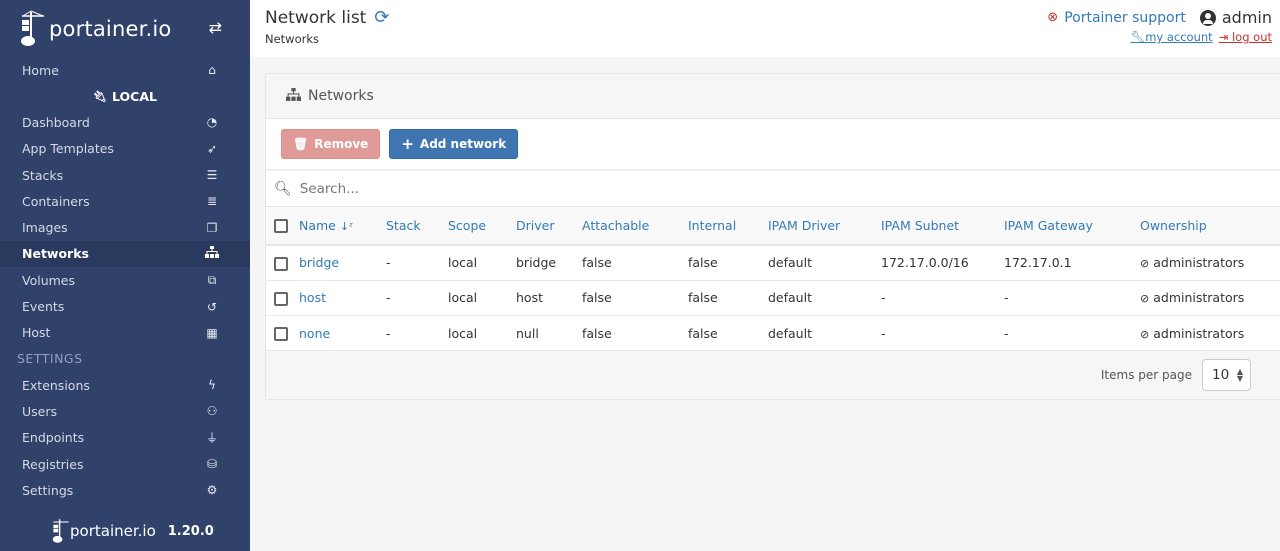 Image resolution: width=1280 pixels, height=551 pixels. I want to click on items-per-page-label: Items per page, so click(1146, 375).